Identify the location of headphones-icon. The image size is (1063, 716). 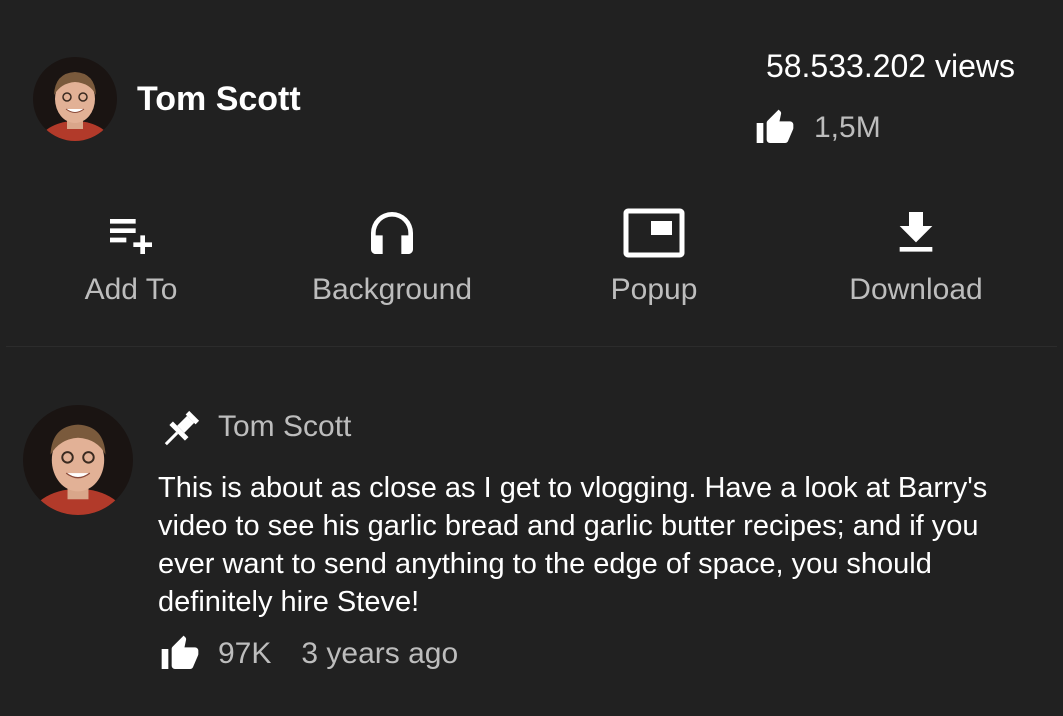
(392, 233).